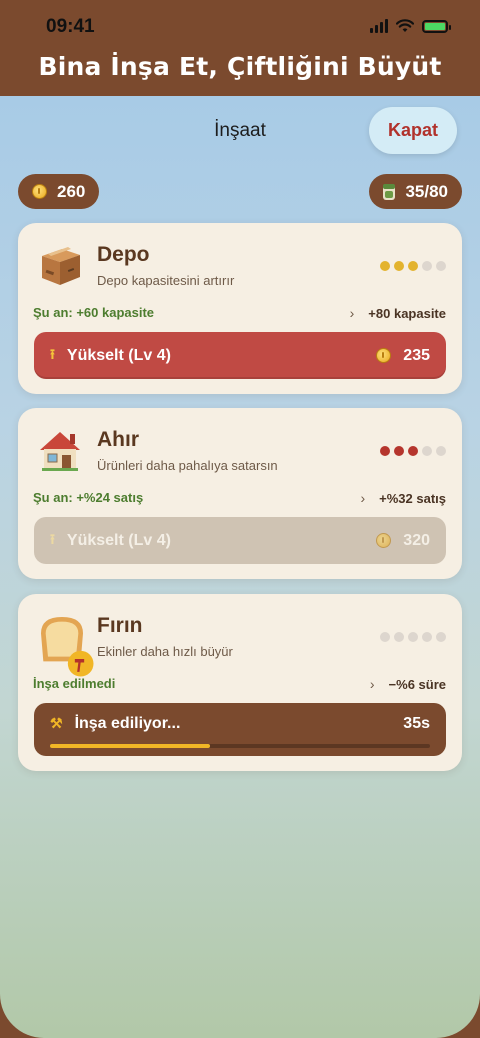 Image resolution: width=480 pixels, height=1038 pixels. Describe the element at coordinates (416, 723) in the screenshot. I see `build-timer: 35s` at that location.